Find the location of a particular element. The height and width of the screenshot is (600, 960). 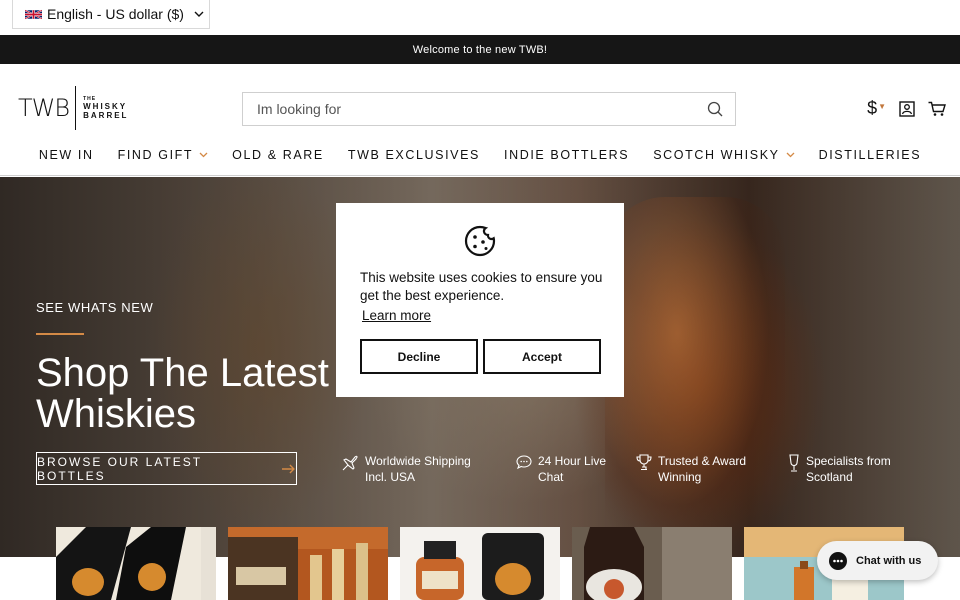

cart-icon is located at coordinates (937, 109).